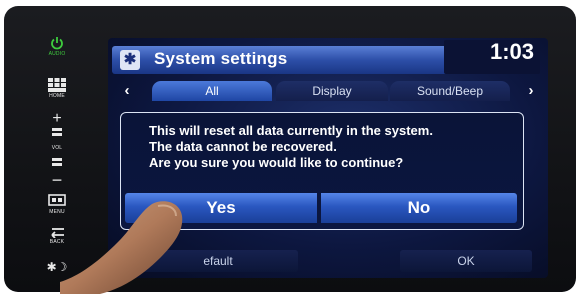 The width and height of the screenshot is (578, 294). Describe the element at coordinates (57, 119) in the screenshot. I see `volume-up-key: +` at that location.